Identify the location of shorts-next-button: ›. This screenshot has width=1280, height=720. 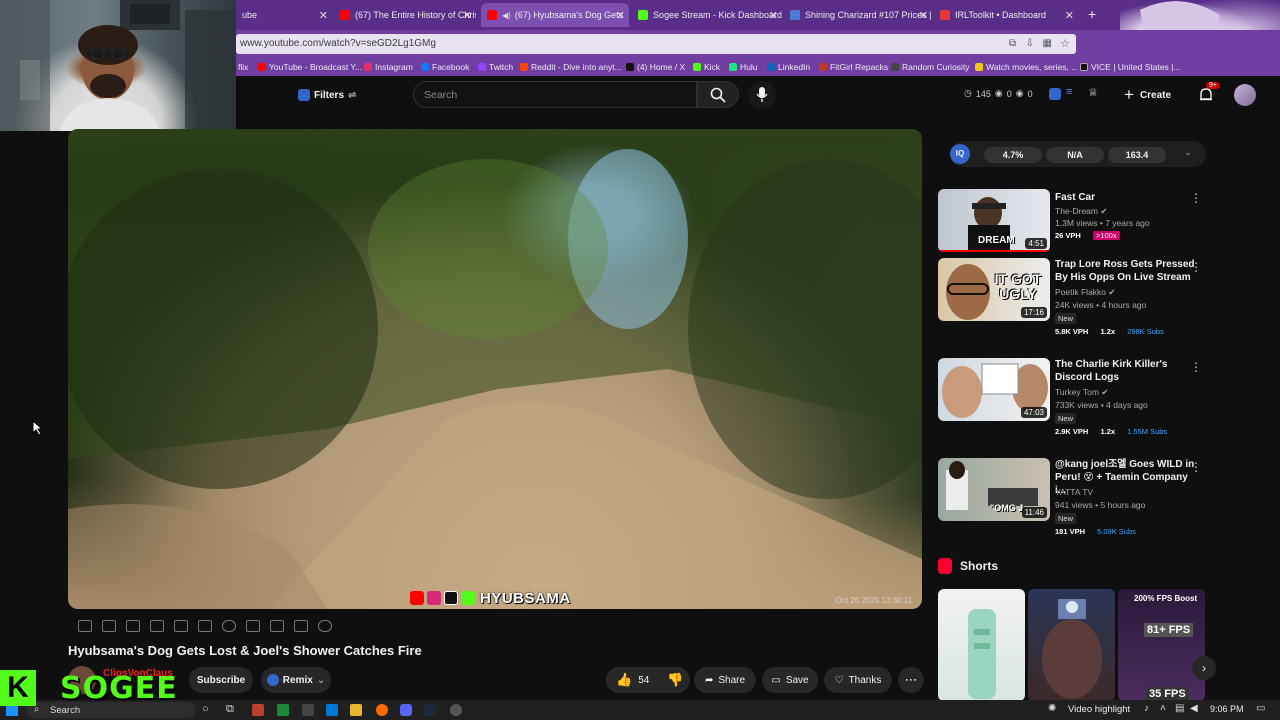
(1204, 668).